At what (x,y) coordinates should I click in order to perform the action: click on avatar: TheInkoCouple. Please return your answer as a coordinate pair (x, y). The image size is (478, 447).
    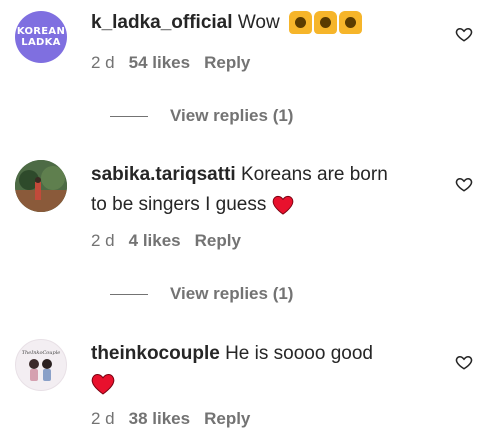
    Looking at the image, I should click on (41, 365).